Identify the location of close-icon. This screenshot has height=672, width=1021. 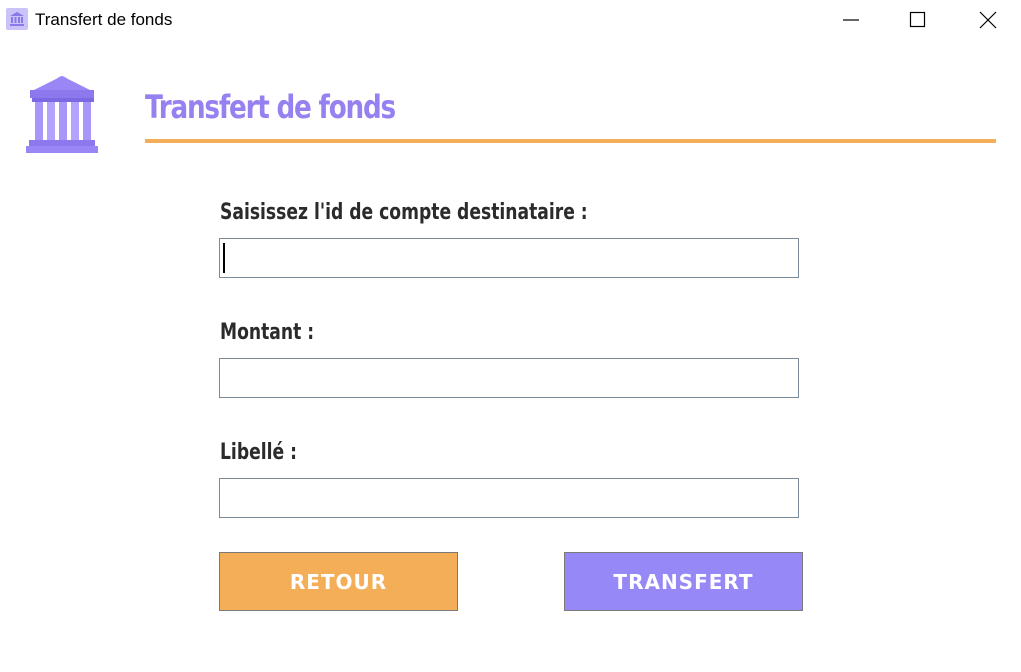
(988, 20).